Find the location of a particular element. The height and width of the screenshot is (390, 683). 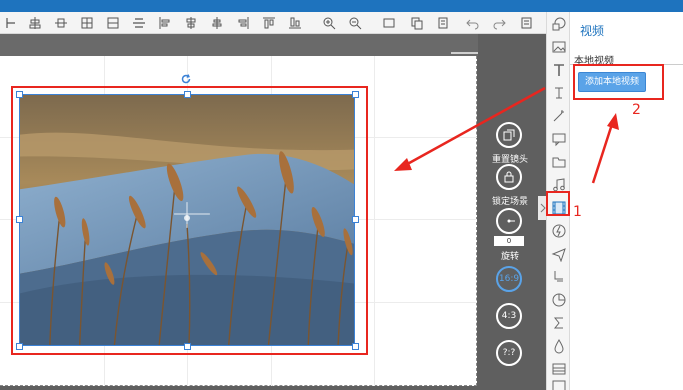

ruler is located at coordinates (247, 45).